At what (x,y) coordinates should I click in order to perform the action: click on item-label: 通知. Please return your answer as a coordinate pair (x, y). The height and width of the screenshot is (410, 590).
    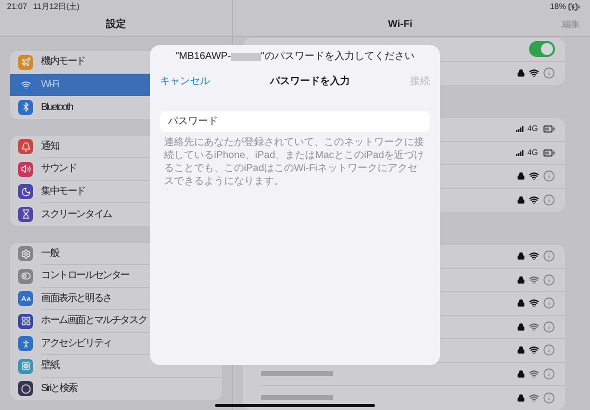
    Looking at the image, I should click on (50, 147).